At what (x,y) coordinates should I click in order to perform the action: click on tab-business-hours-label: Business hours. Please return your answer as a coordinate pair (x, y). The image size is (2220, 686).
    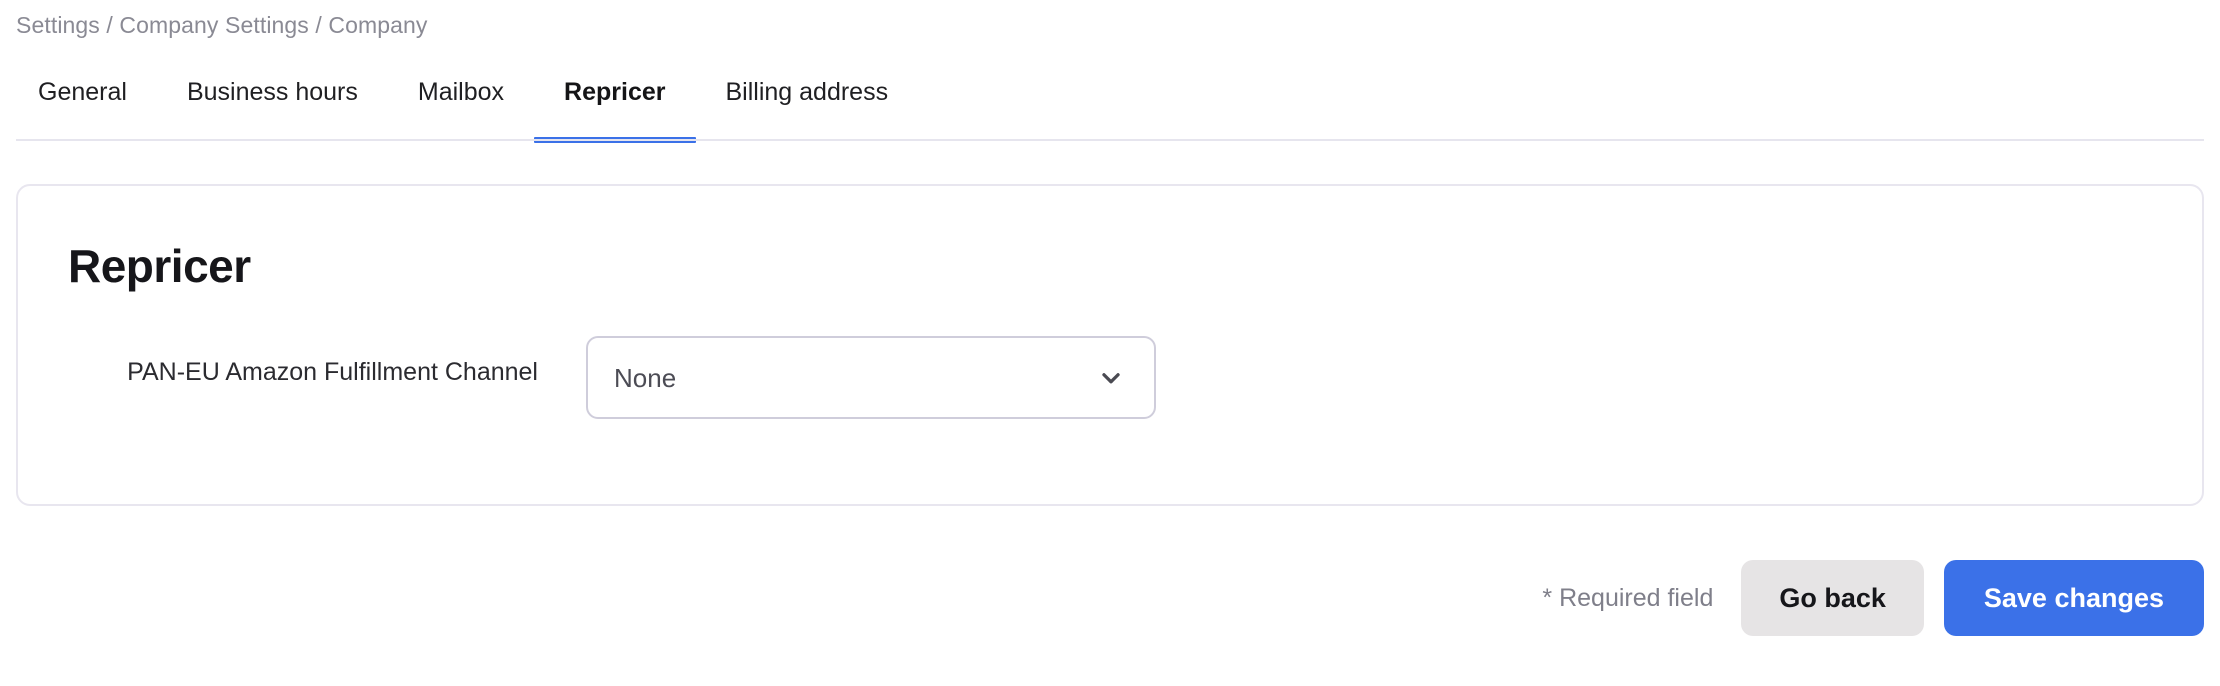
    Looking at the image, I should click on (272, 92).